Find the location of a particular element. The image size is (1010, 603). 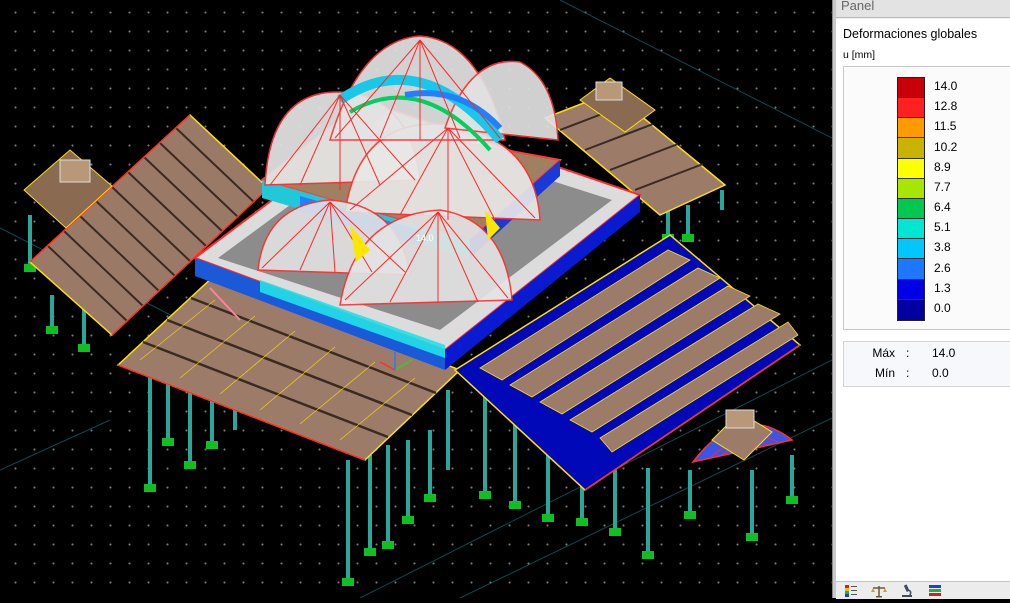

legend-tick-label: 8.9 is located at coordinates (942, 166).